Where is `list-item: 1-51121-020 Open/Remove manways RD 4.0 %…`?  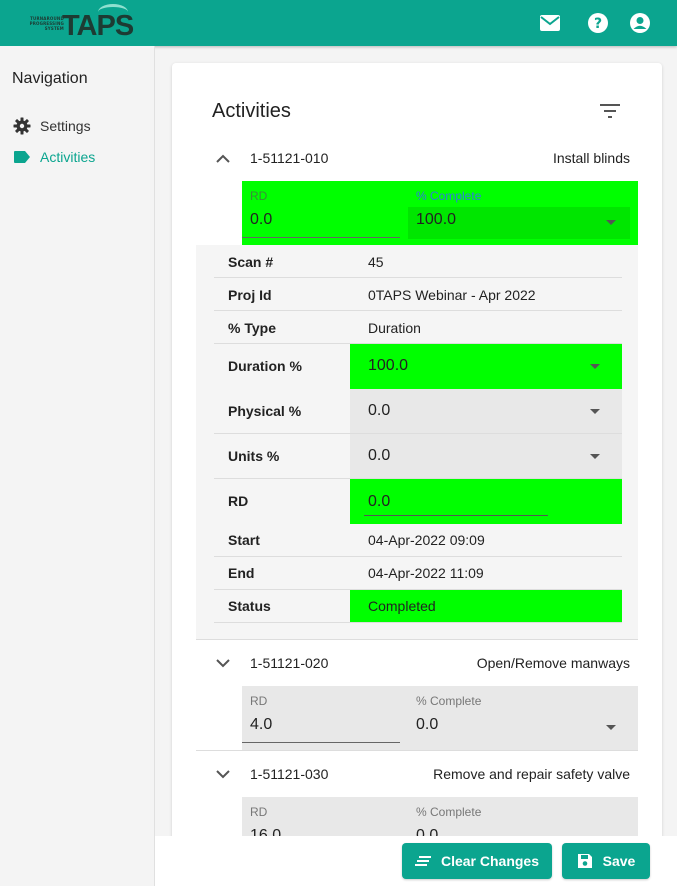
list-item: 1-51121-020 Open/Remove manways RD 4.0 %… is located at coordinates (417, 695).